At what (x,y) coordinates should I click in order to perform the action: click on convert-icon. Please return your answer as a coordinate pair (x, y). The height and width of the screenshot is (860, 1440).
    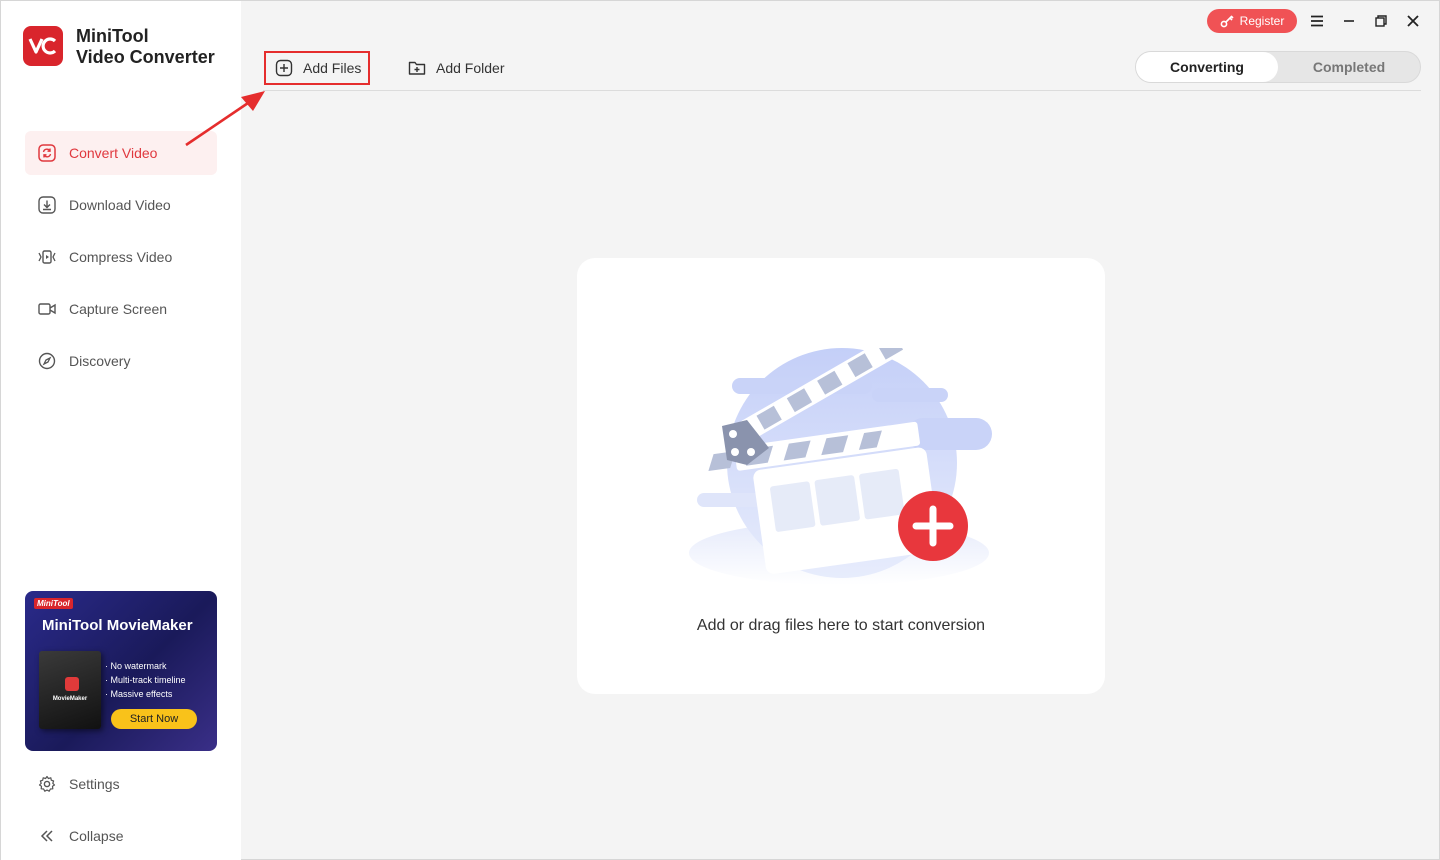
    Looking at the image, I should click on (47, 153).